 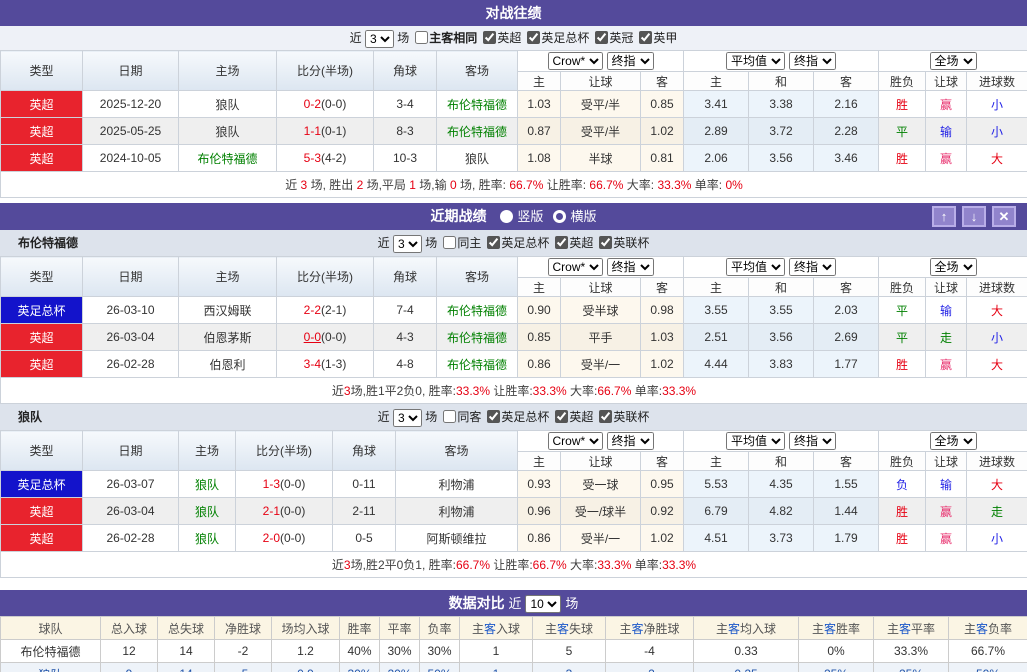 I want to click on match-score: 5-3(4-2), so click(x=325, y=158).